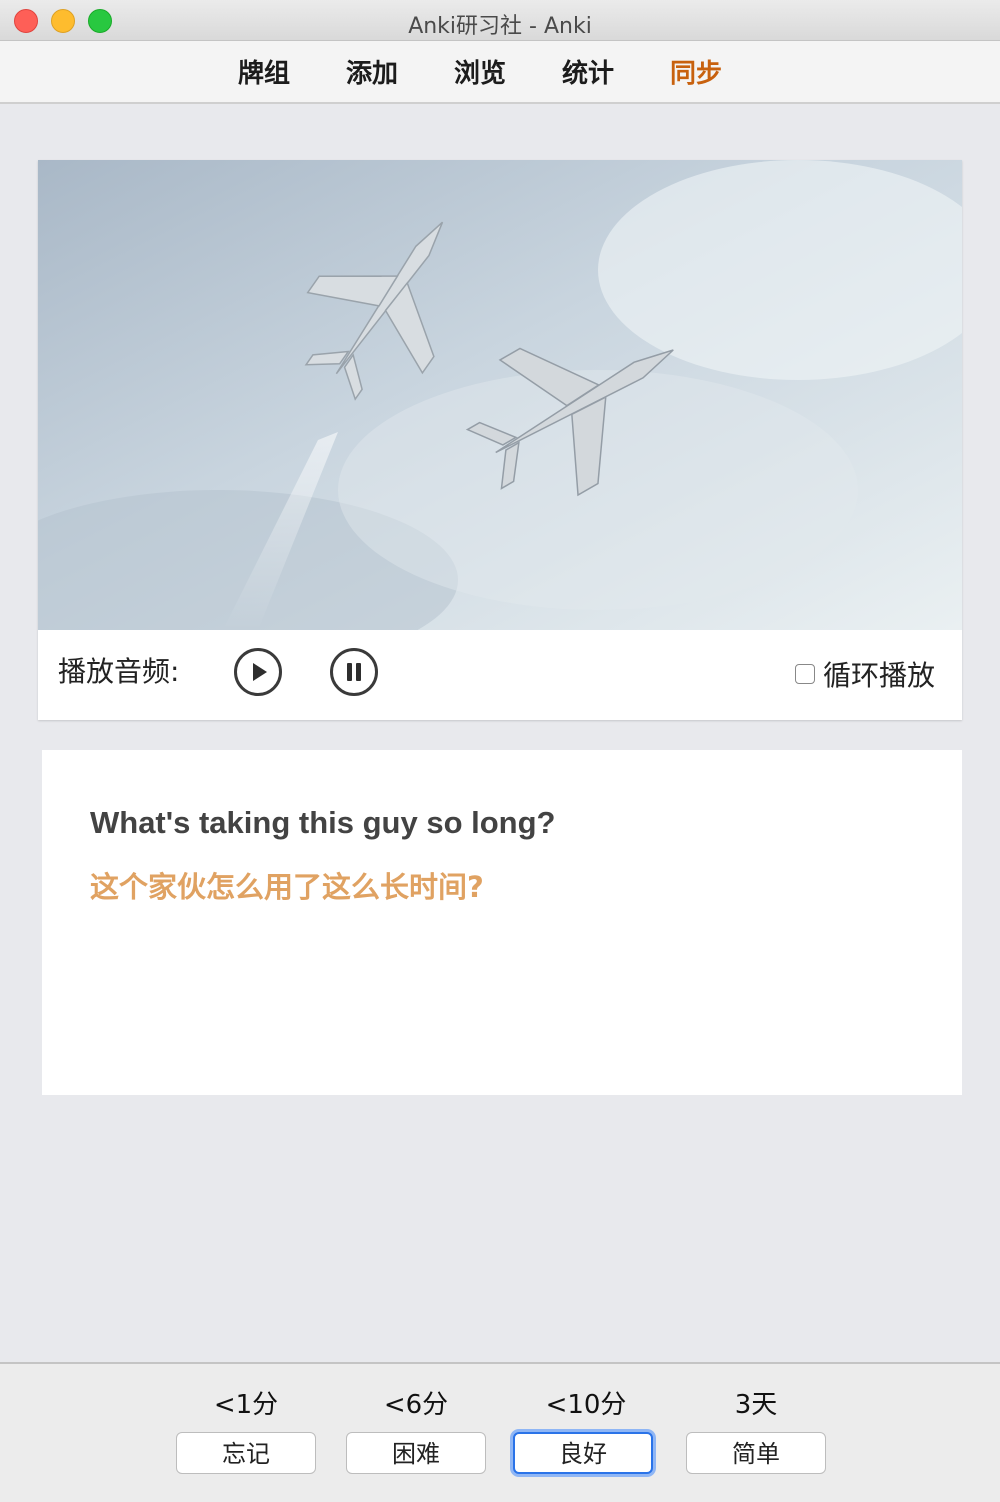 This screenshot has height=1502, width=1000. Describe the element at coordinates (287, 887) in the screenshot. I see `chinese-translation: 这个家伙怎么用了这么长时间?` at that location.